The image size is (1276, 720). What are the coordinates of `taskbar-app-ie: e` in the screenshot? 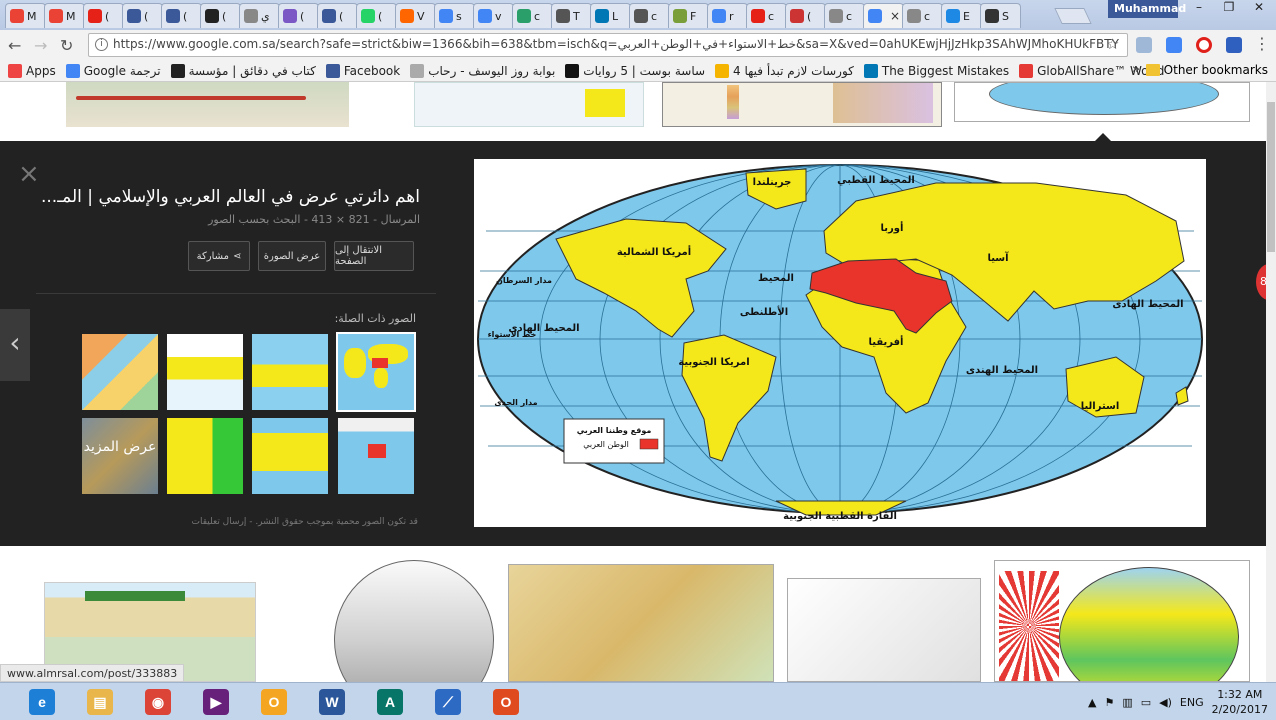 It's located at (42, 702).